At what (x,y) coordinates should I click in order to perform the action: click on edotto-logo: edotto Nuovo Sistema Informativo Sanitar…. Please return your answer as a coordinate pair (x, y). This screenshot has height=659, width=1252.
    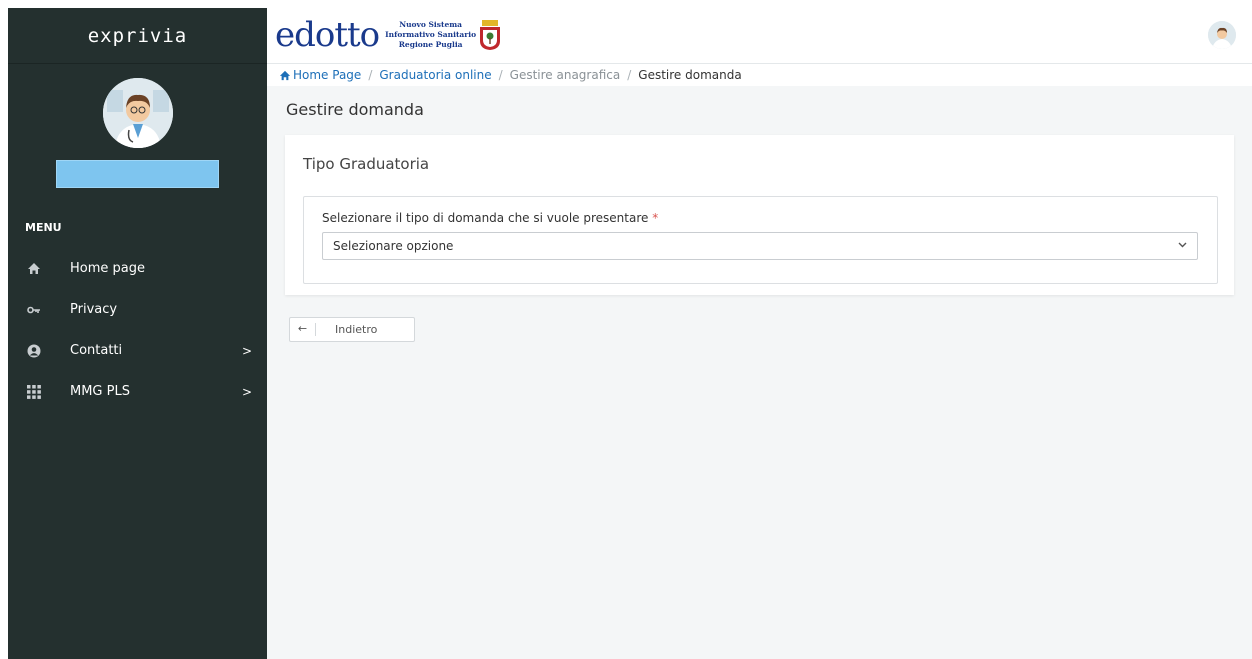
    Looking at the image, I should click on (388, 35).